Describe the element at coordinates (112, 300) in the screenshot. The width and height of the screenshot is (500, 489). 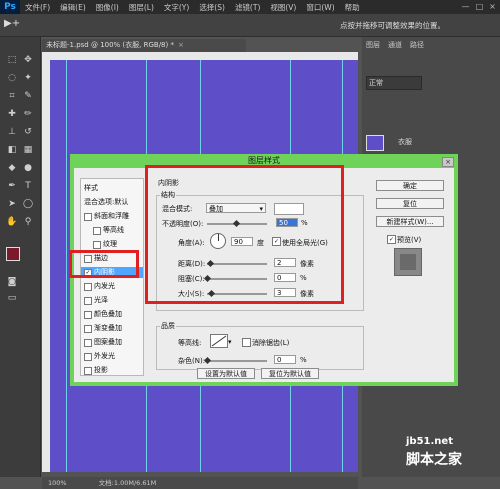
I see `style-item: 光泽` at that location.